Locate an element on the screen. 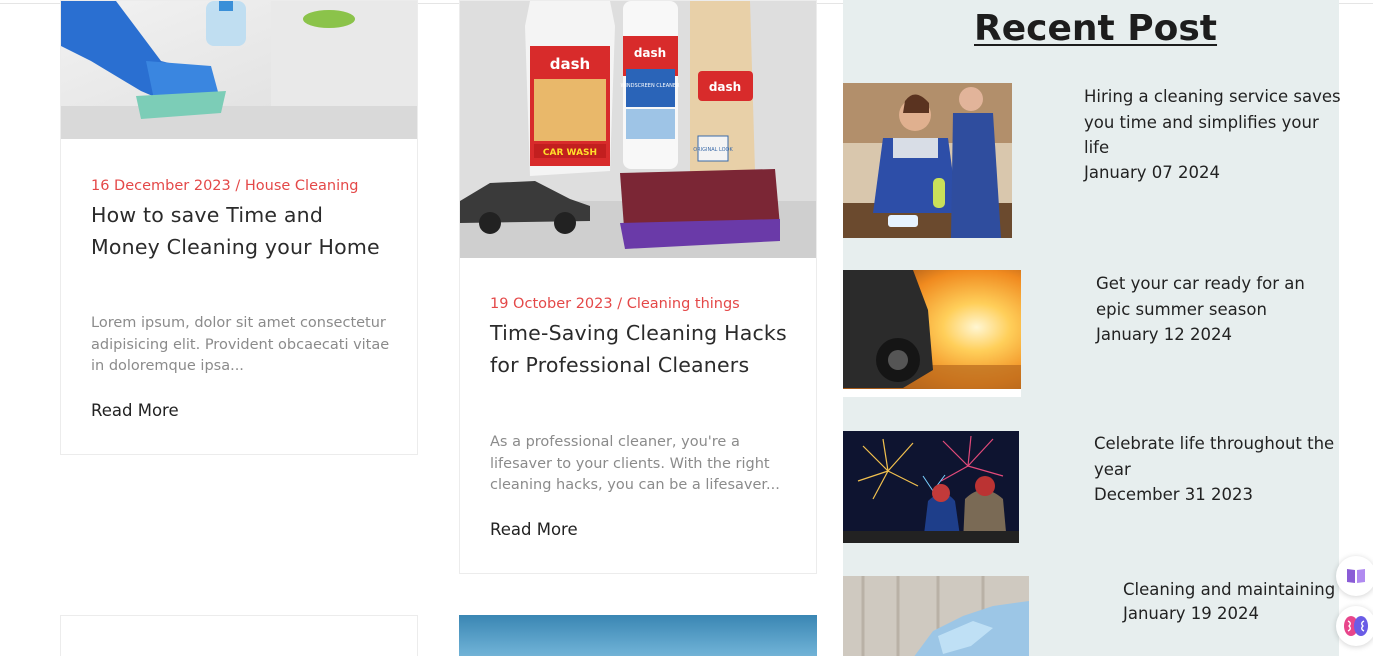 This screenshot has width=1373, height=656. brain-icon is located at coordinates (1356, 626).